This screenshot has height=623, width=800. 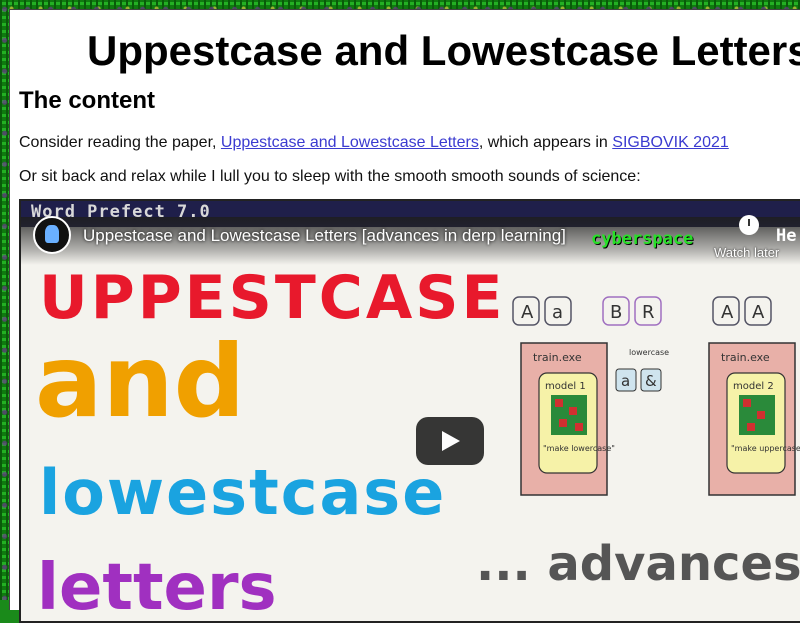 I want to click on page-title: Uppestcase and Lowestcase Letters, so click(x=443, y=50).